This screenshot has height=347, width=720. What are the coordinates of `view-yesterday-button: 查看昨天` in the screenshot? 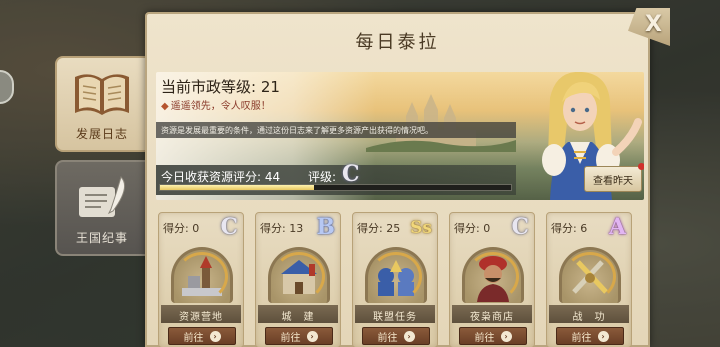 It's located at (613, 179).